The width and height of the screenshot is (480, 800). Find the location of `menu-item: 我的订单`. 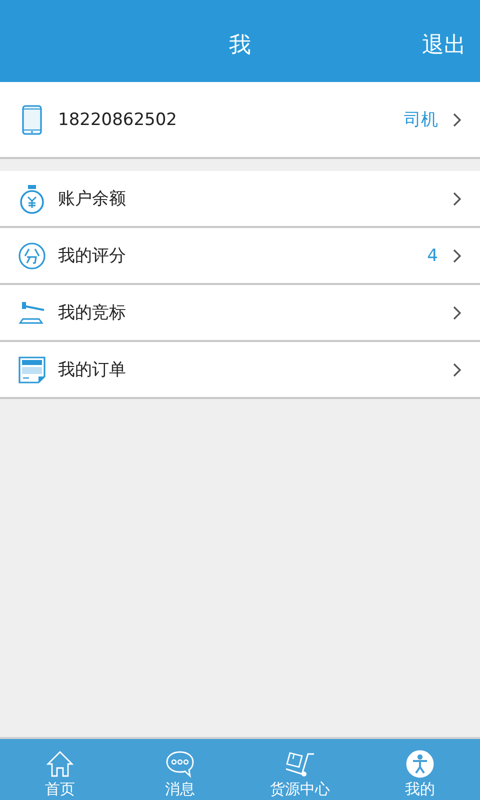

menu-item: 我的订单 is located at coordinates (240, 370).